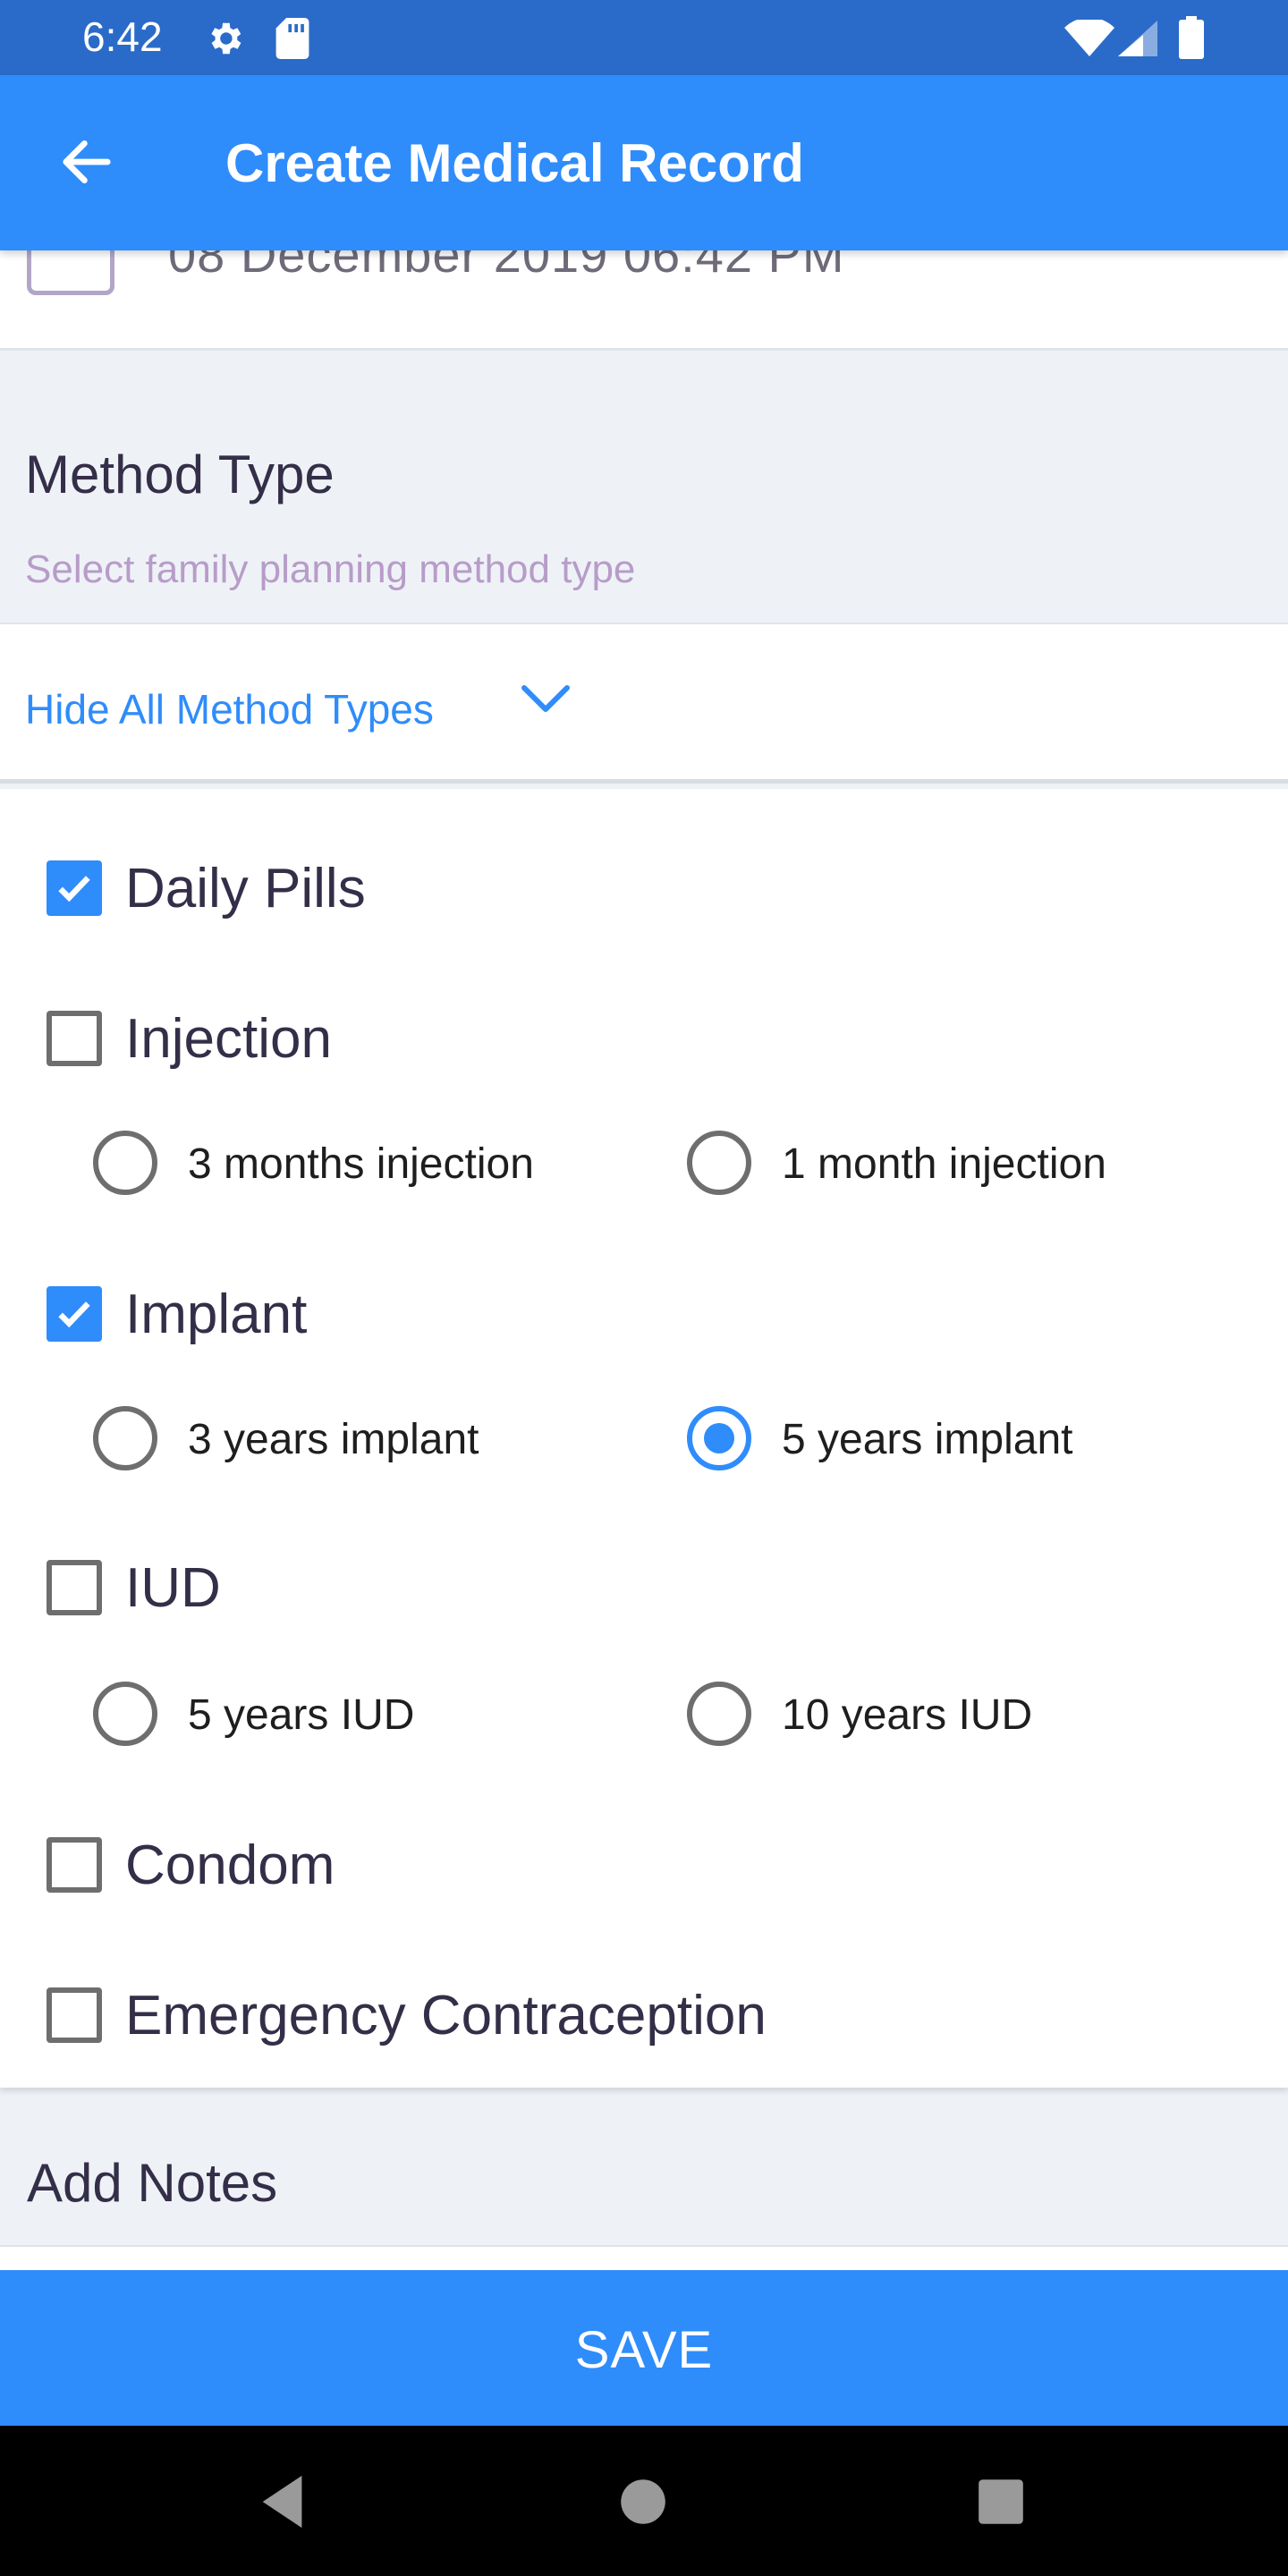  What do you see at coordinates (292, 38) in the screenshot?
I see `sd-card-icon` at bounding box center [292, 38].